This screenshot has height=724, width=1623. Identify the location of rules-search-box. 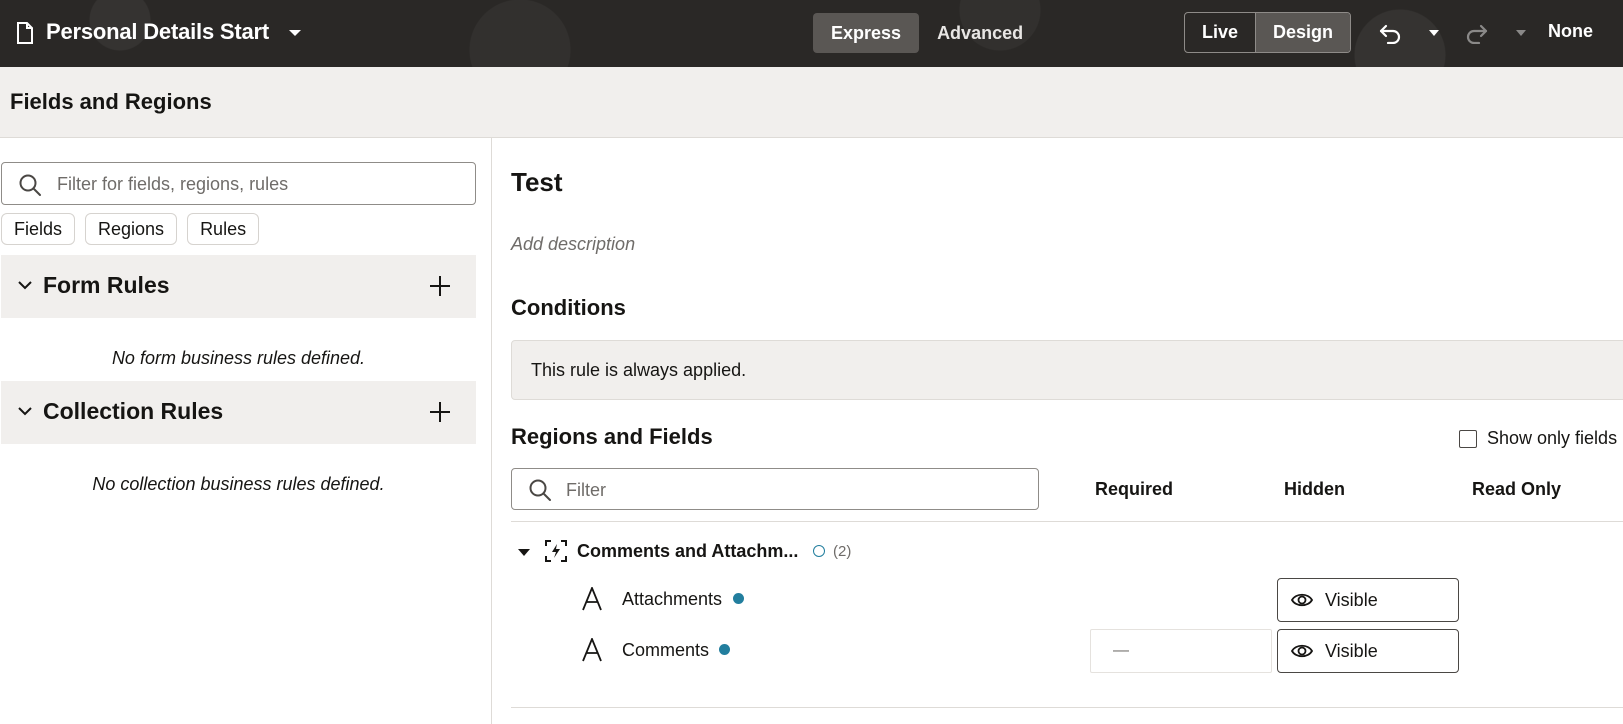
(238, 183).